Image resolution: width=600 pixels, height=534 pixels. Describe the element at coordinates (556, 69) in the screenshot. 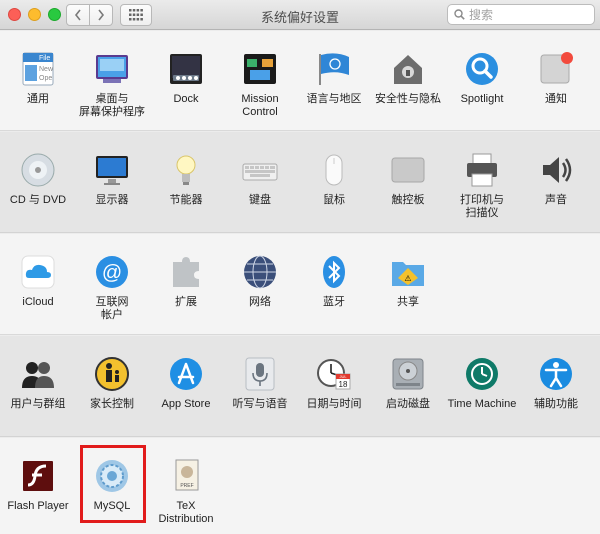

I see `notification-icon` at that location.